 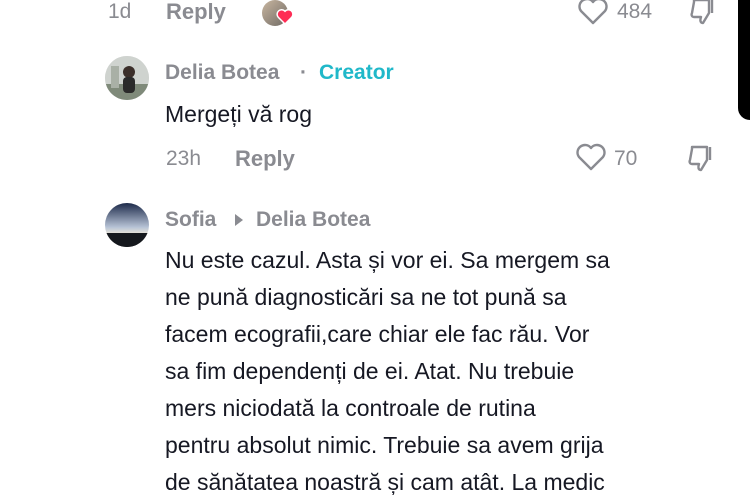 I want to click on comment-text-line: mers niciodată la controale de rutina, so click(x=350, y=408).